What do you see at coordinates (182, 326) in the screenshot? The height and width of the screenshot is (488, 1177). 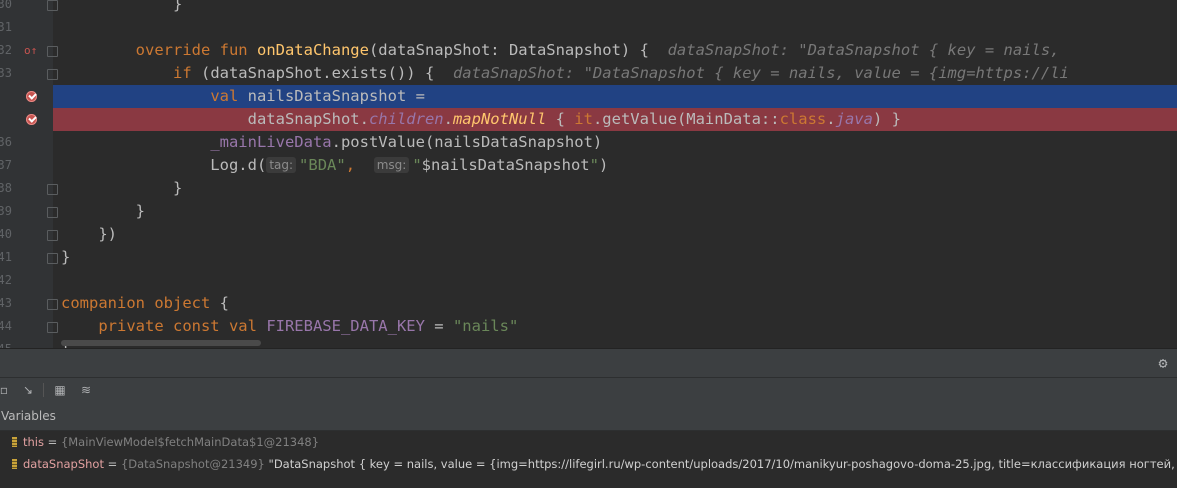 I see `code-token: private const val` at bounding box center [182, 326].